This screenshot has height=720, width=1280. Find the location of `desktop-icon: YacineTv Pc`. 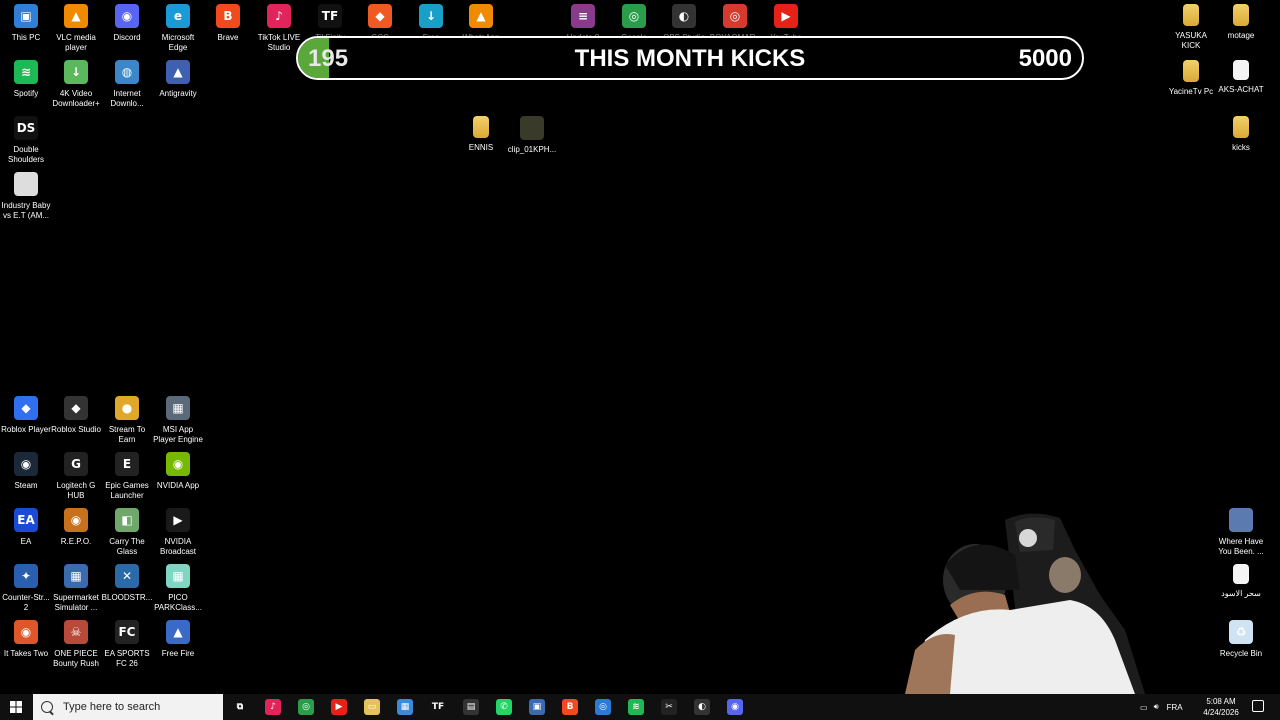

desktop-icon: YacineTv Pc is located at coordinates (1191, 76).